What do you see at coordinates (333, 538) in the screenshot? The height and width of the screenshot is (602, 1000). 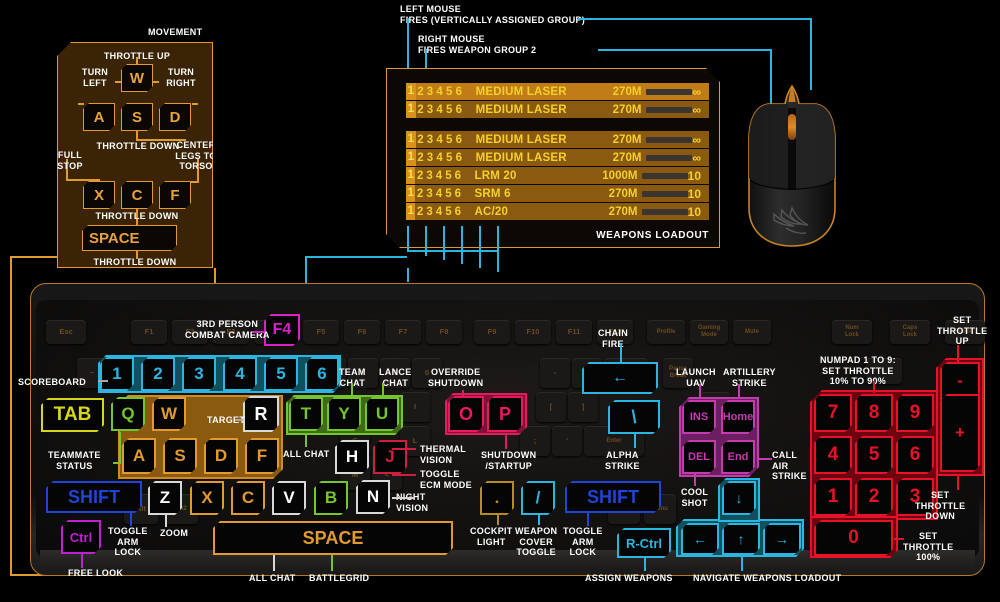 I see `key-space: SPACE` at bounding box center [333, 538].